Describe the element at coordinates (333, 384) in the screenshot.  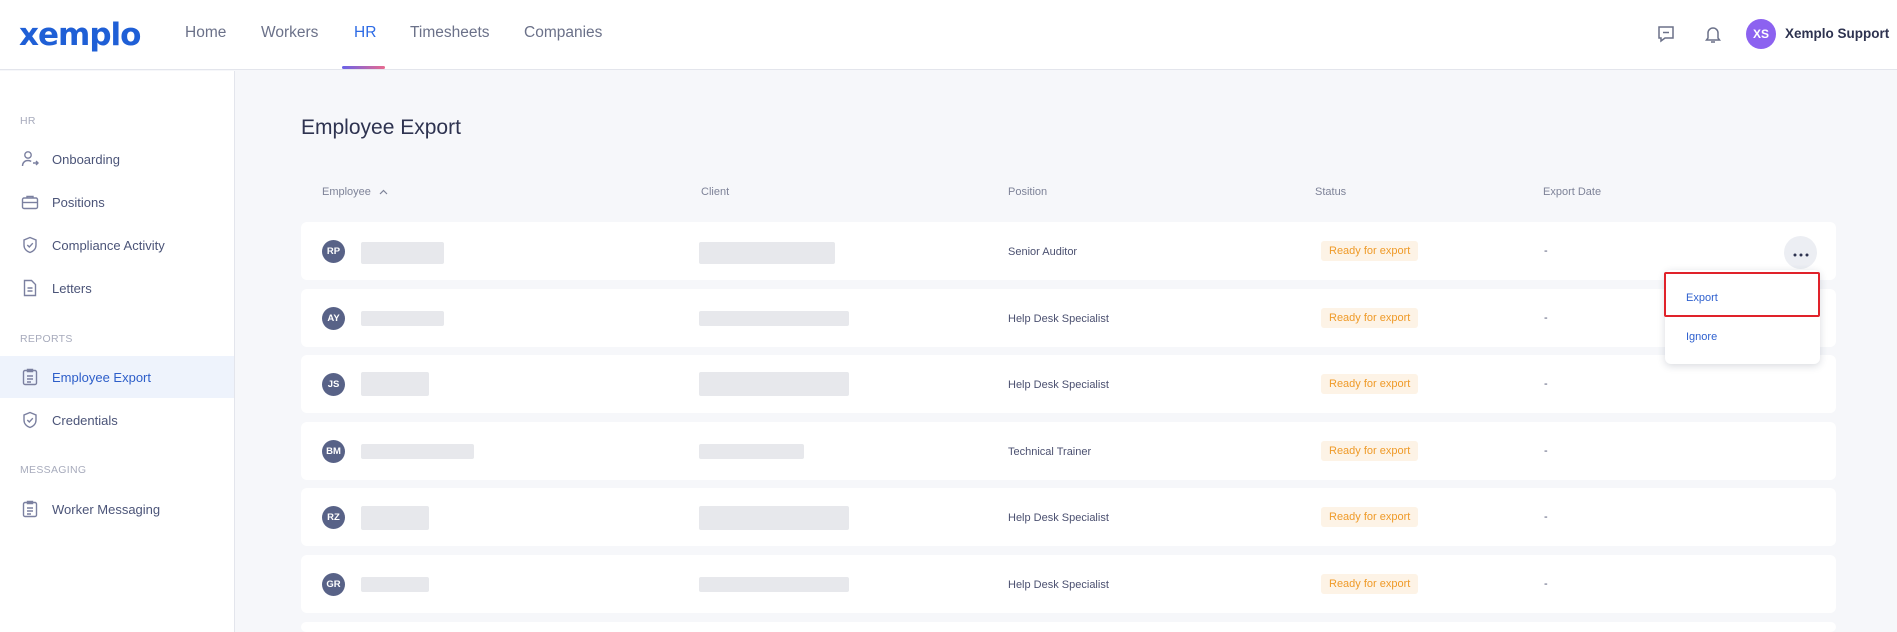
I see `employee-avatar: JS` at that location.